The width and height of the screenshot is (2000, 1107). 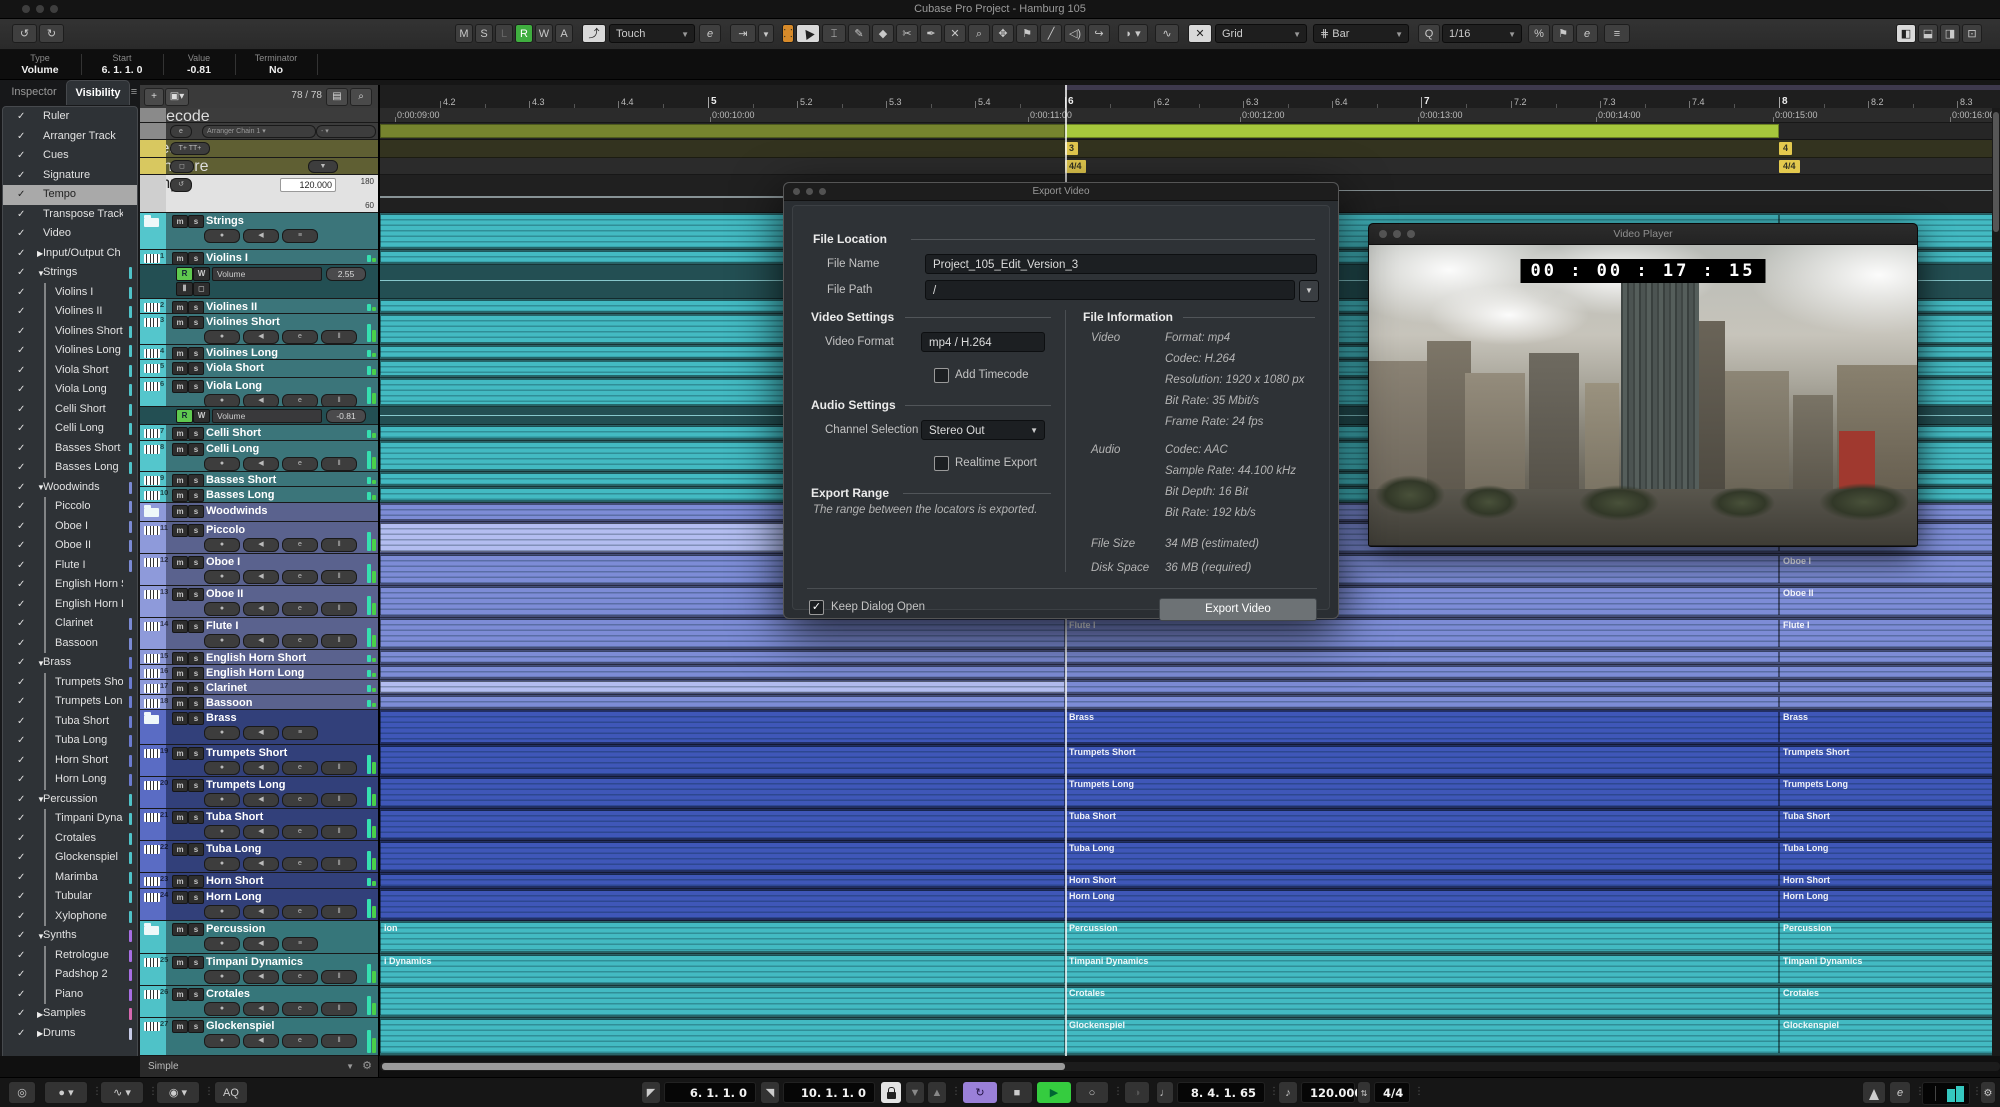 What do you see at coordinates (722, 937) in the screenshot?
I see `midi-region: ion` at bounding box center [722, 937].